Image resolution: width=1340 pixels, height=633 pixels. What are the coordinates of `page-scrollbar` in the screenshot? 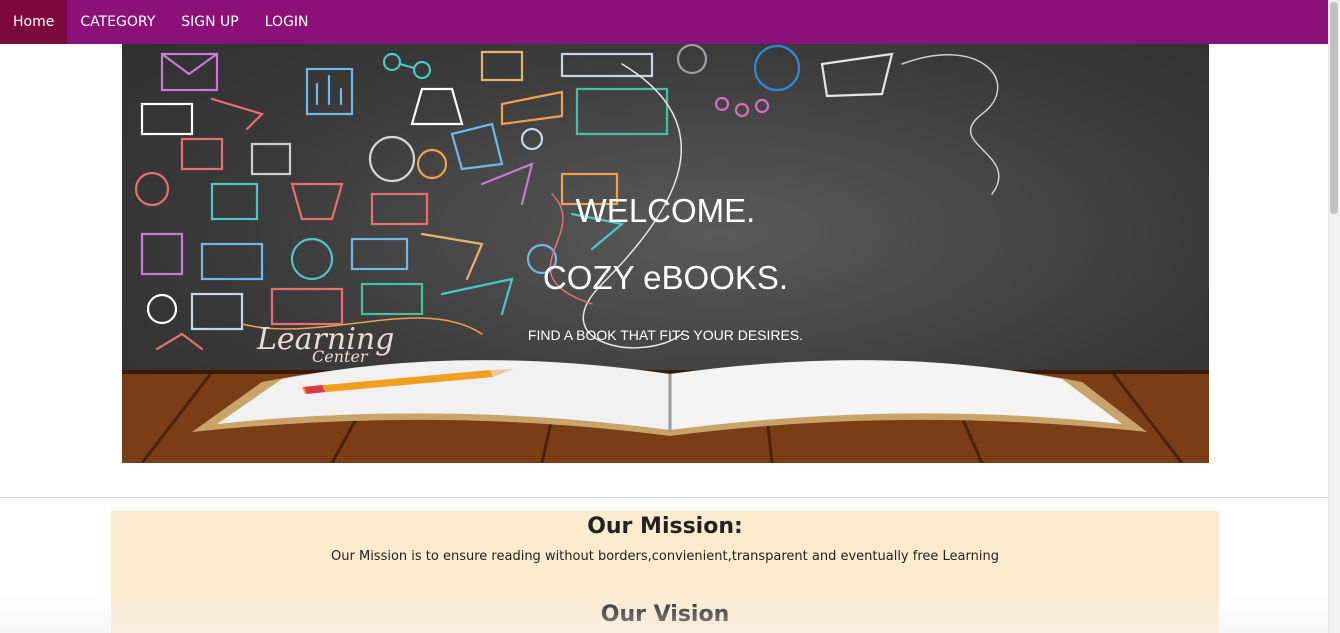 It's located at (1334, 316).